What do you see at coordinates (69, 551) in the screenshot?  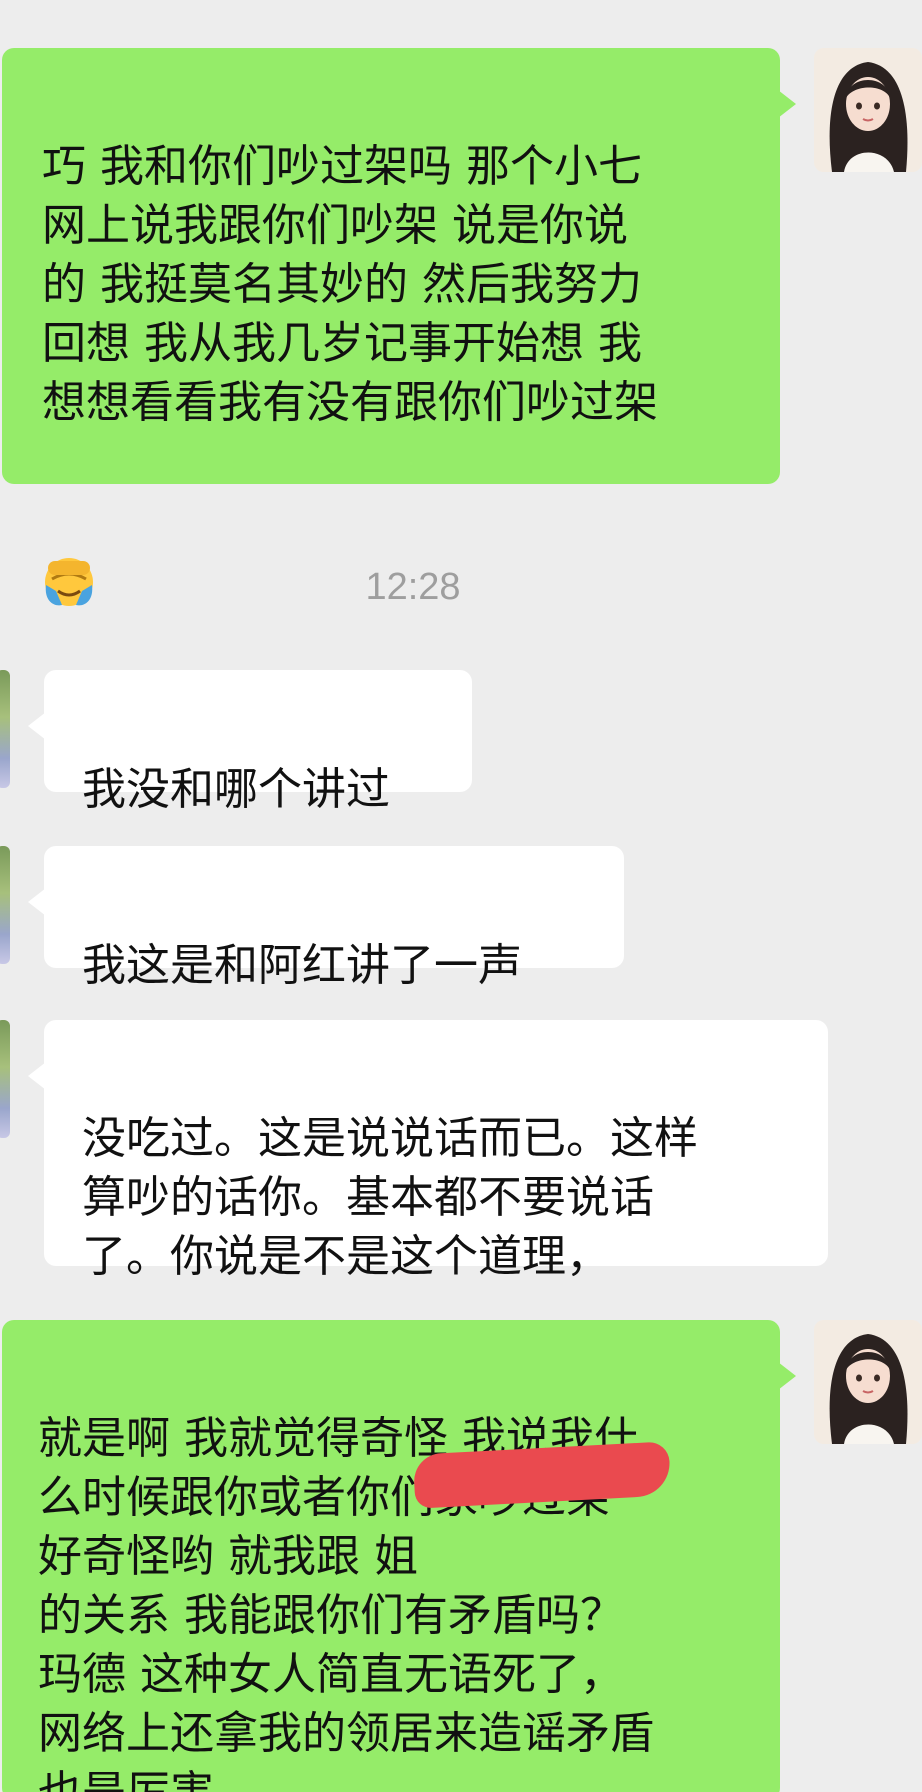 I see `face-palm-crying-emoji` at bounding box center [69, 551].